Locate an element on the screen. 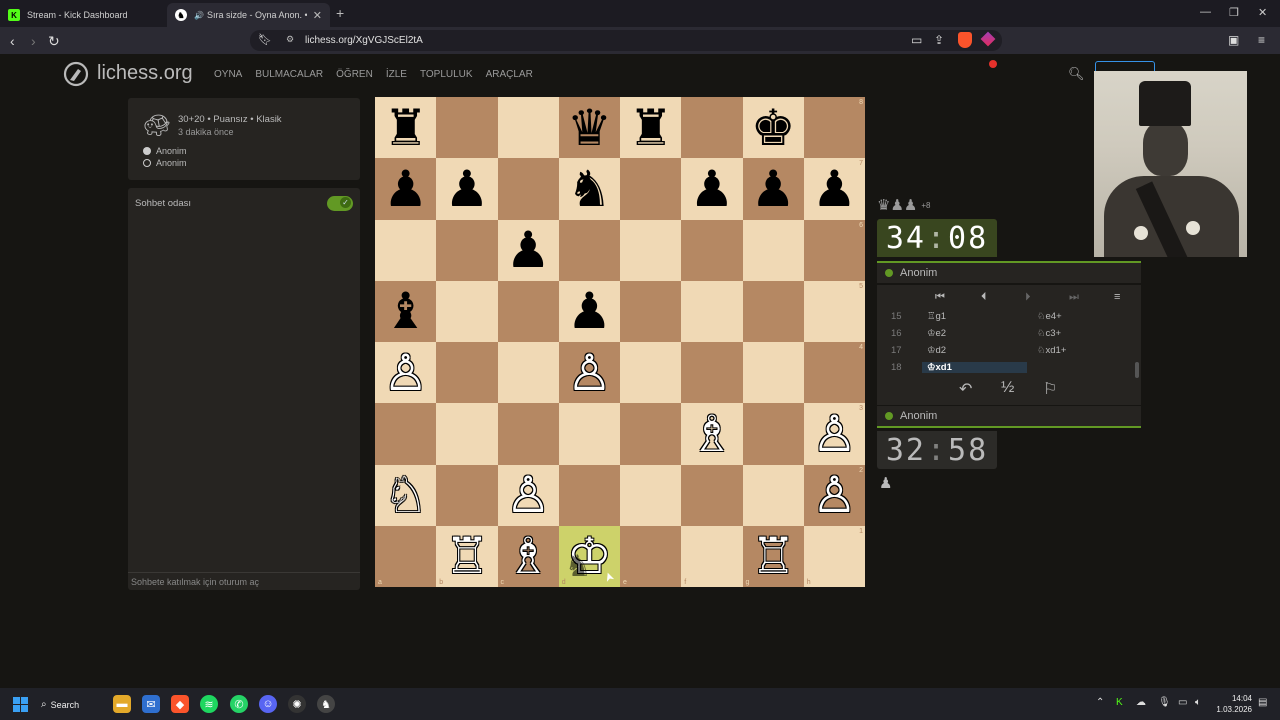  lichess-logo-icon is located at coordinates (76, 74).